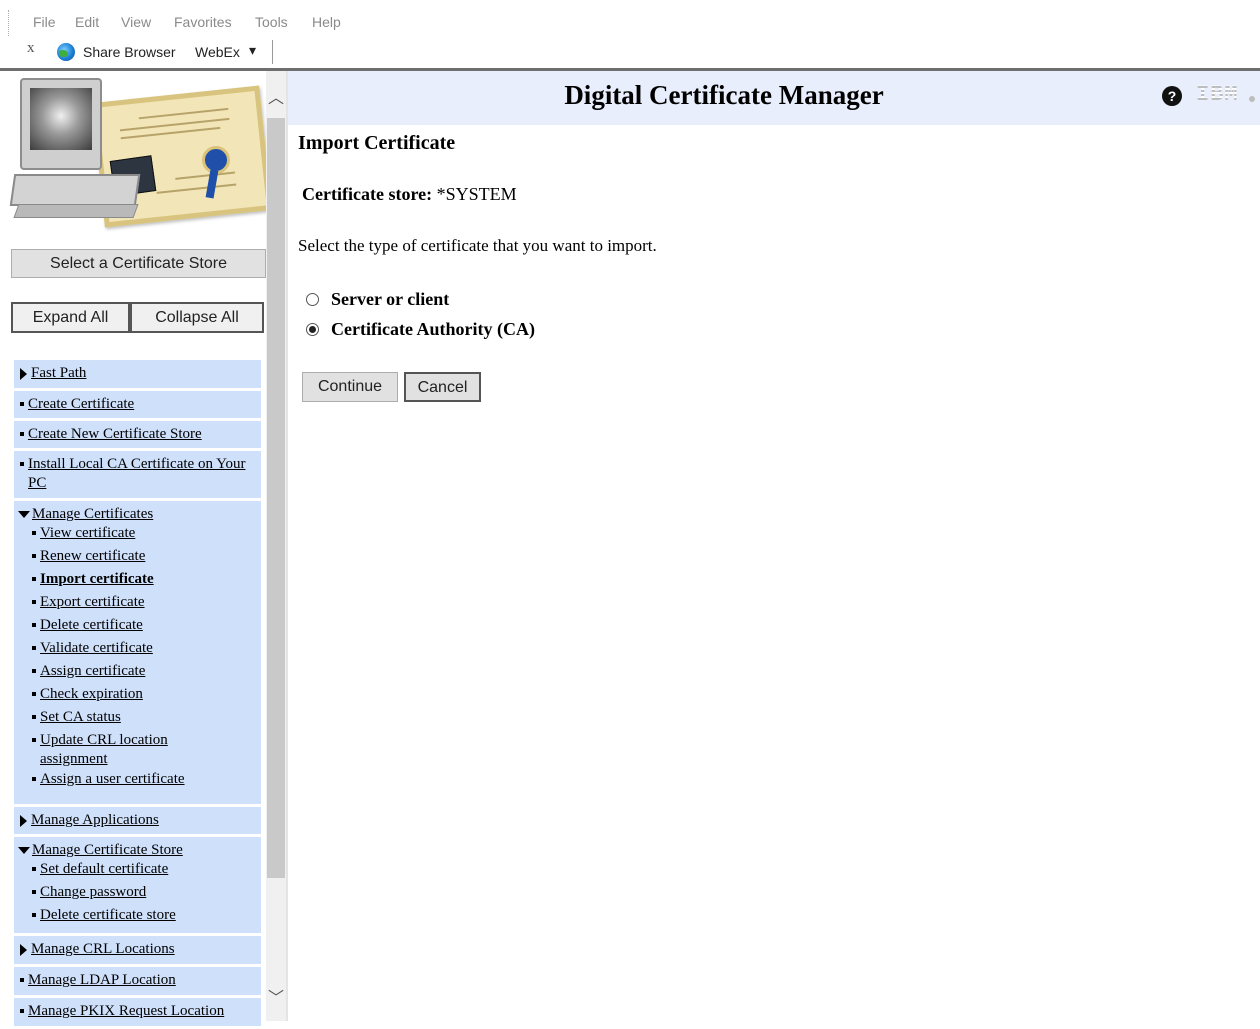 Image resolution: width=1260 pixels, height=1029 pixels. I want to click on view-certificate-link: View certificate, so click(87, 533).